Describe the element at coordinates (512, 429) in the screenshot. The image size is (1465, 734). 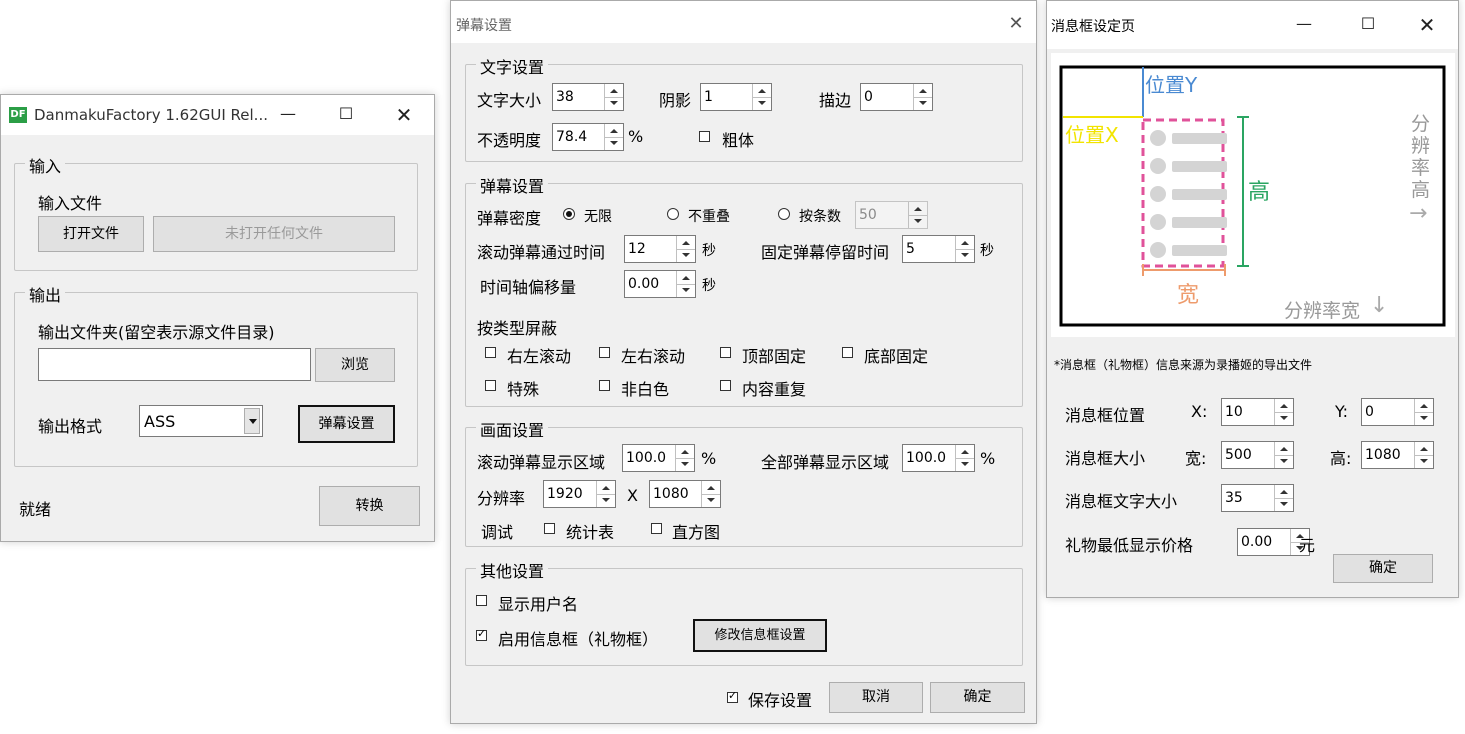
I see `display-group-title: 画面设置` at that location.